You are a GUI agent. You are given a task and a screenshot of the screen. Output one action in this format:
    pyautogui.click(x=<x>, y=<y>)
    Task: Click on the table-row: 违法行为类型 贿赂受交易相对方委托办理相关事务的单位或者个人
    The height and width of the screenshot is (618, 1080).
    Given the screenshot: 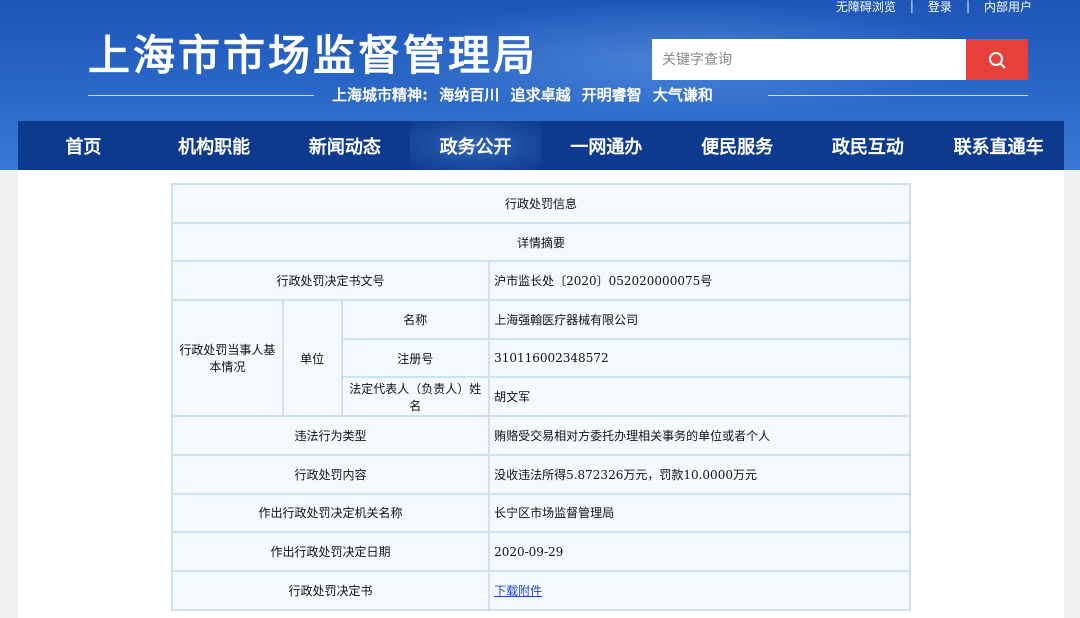 What is the action you would take?
    pyautogui.click(x=540, y=435)
    